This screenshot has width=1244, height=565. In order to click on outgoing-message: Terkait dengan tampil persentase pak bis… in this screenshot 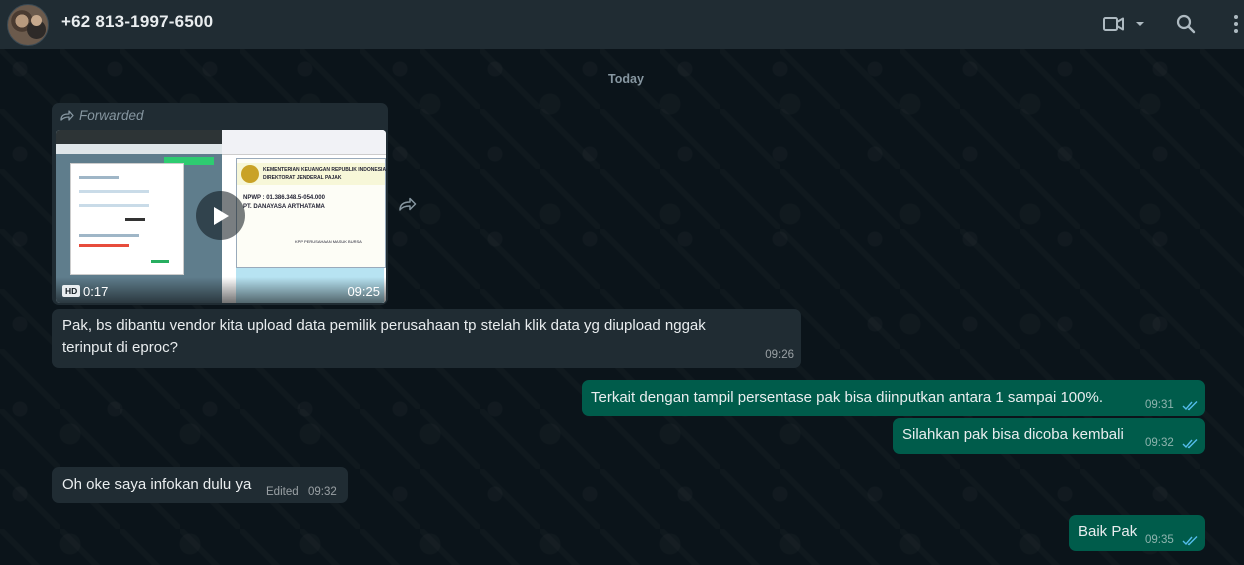, I will do `click(893, 398)`.